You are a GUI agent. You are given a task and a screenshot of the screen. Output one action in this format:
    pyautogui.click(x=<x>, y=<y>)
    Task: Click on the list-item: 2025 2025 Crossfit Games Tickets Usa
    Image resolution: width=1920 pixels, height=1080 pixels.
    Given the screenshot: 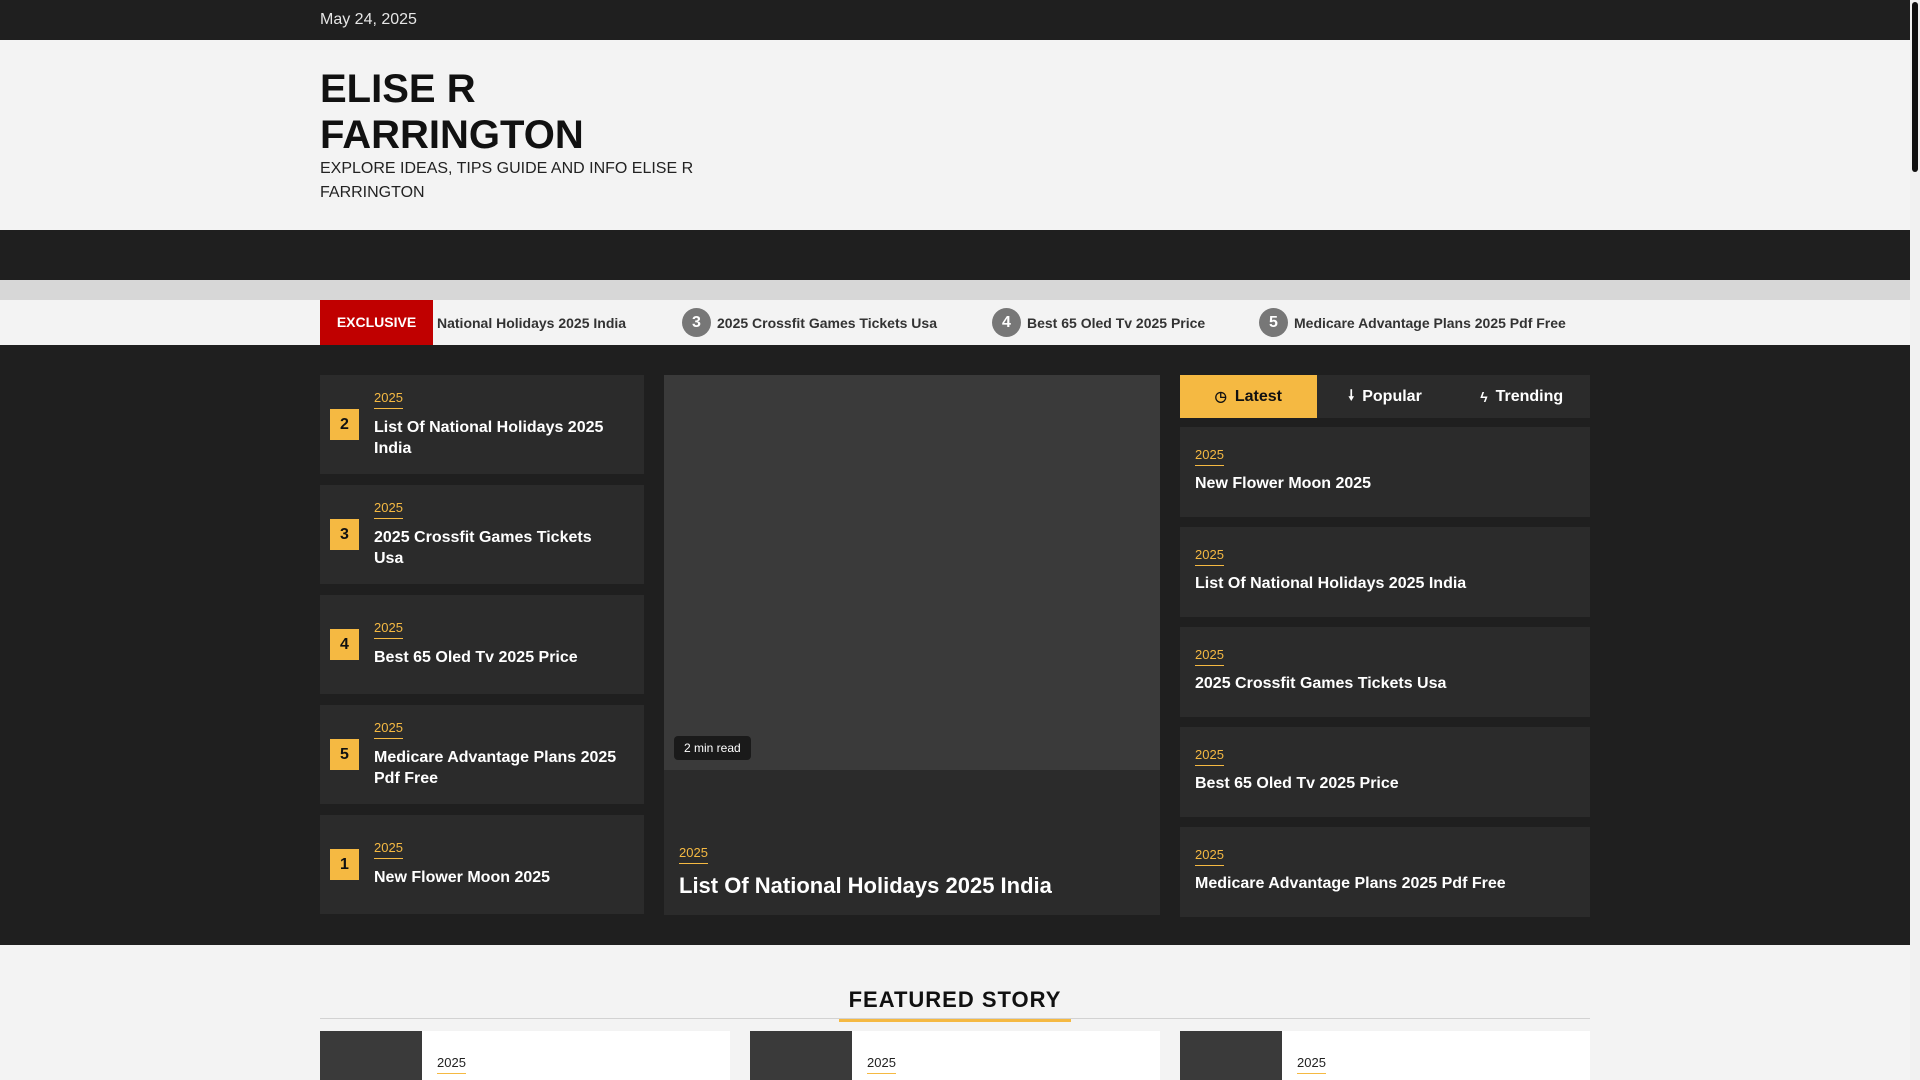 What is the action you would take?
    pyautogui.click(x=1385, y=672)
    